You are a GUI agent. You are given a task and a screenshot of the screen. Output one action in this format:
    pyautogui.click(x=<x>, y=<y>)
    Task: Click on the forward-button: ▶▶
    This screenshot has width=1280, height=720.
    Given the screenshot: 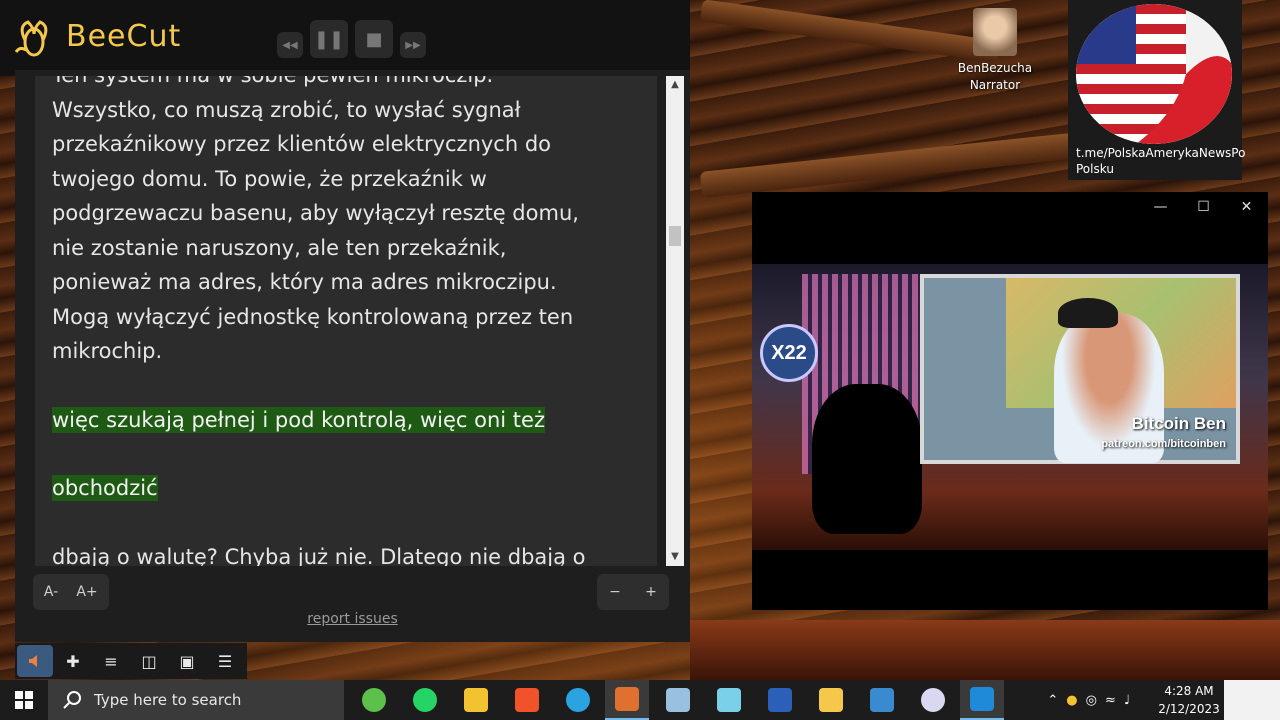 What is the action you would take?
    pyautogui.click(x=413, y=45)
    